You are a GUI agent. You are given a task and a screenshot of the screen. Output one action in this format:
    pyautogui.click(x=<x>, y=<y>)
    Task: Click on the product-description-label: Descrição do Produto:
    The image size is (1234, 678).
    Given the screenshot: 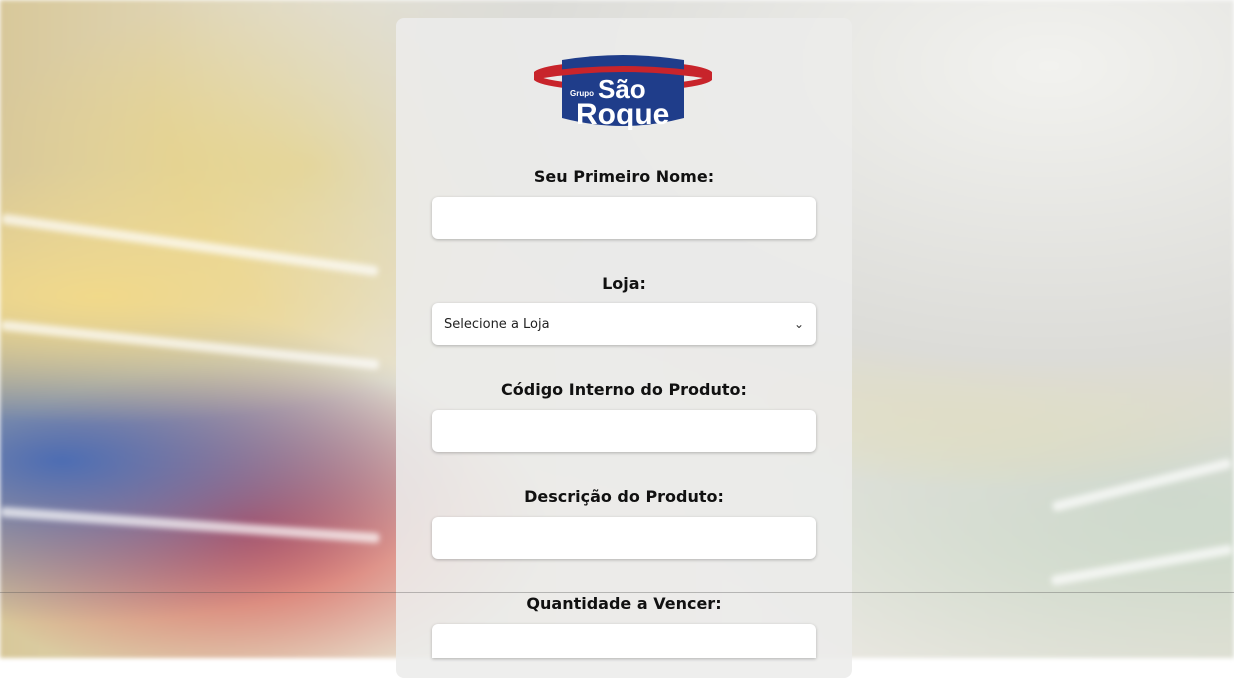 What is the action you would take?
    pyautogui.click(x=624, y=496)
    